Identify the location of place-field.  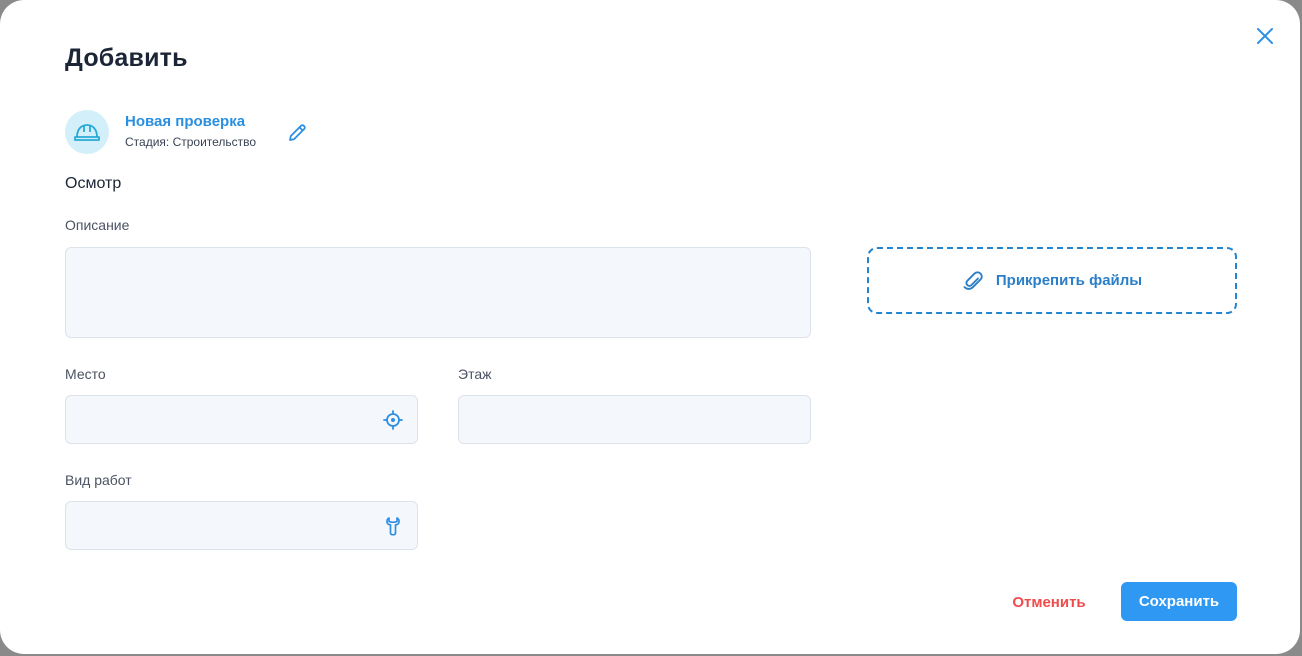
(241, 419).